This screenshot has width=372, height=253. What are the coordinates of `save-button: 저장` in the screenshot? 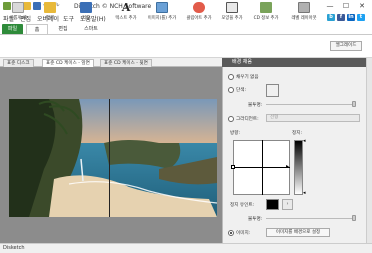 It's located at (86, 12).